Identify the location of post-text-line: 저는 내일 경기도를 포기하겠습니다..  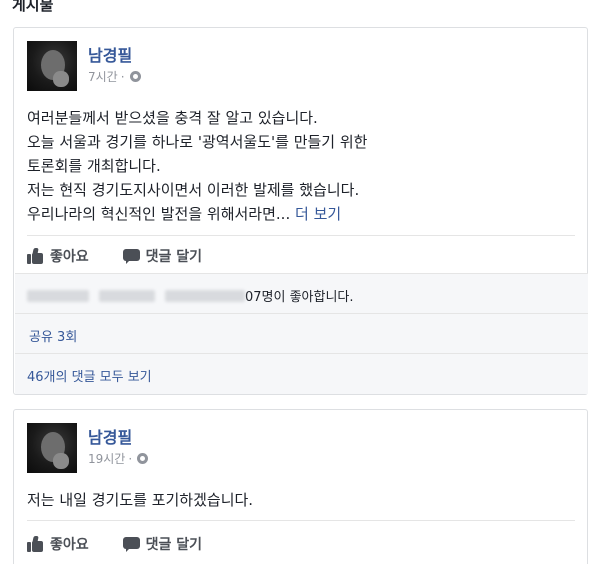
(140, 500).